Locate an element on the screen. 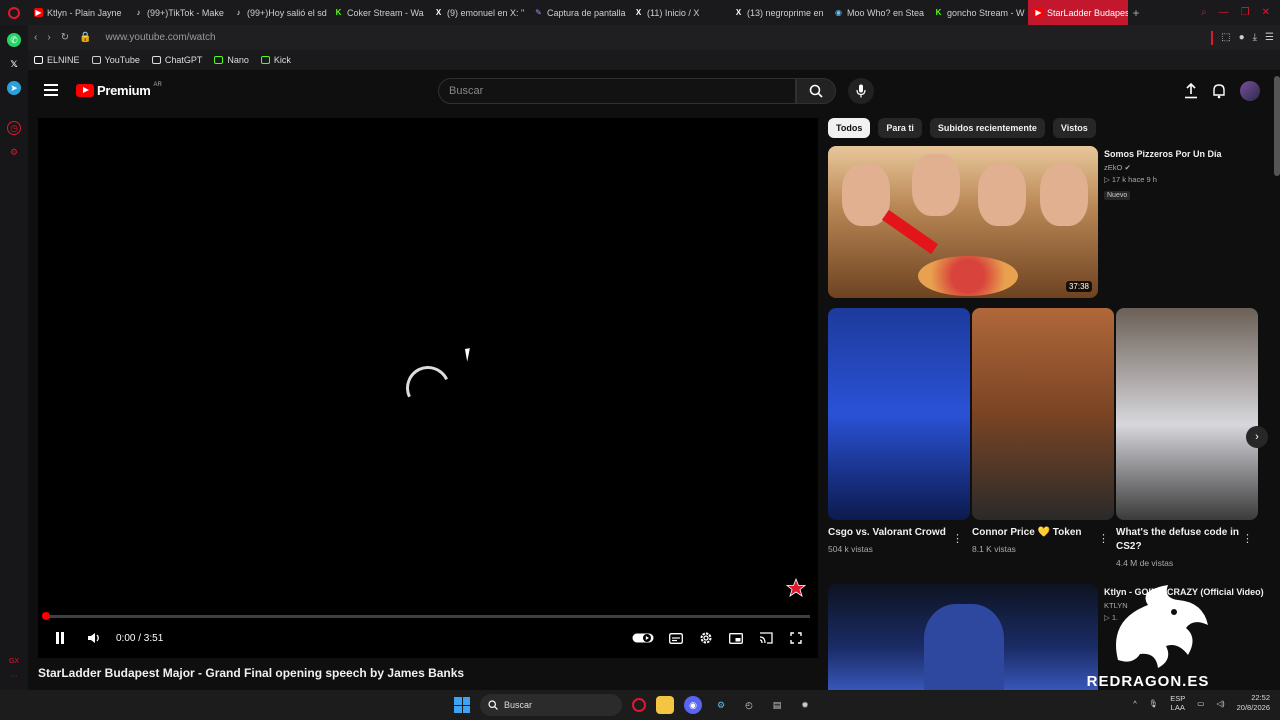  chip-3: Vistos is located at coordinates (1074, 128).